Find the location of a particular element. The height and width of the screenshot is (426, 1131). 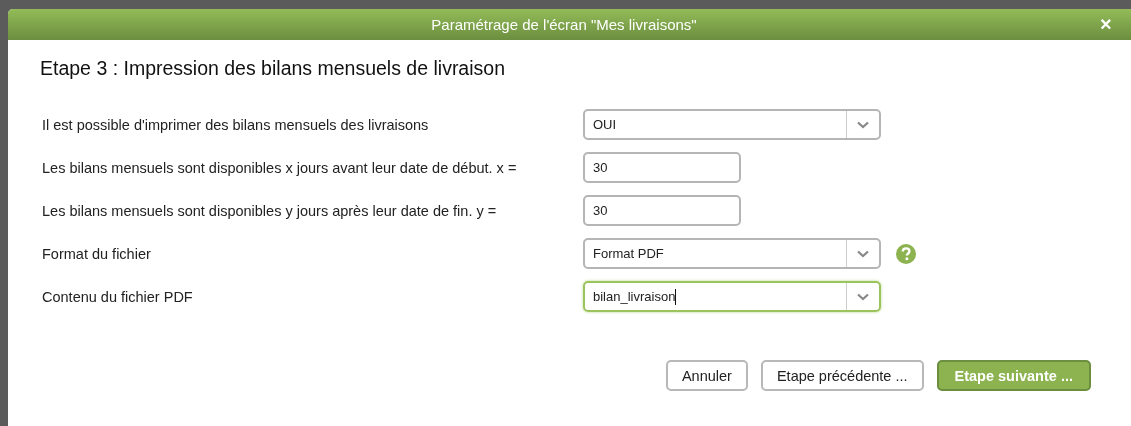

field-label: Contenu du fichier PDF is located at coordinates (117, 296).